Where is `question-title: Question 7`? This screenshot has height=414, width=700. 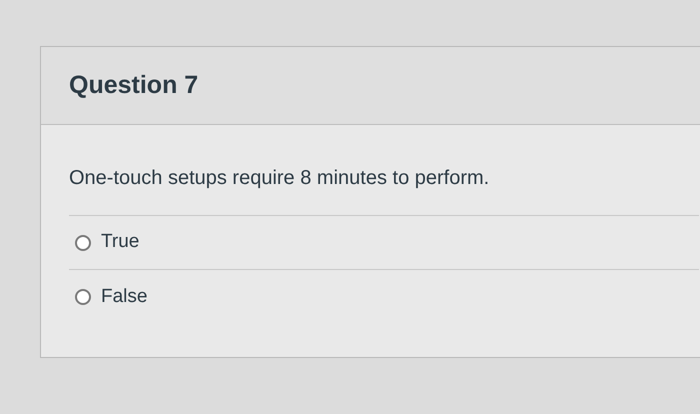 question-title: Question 7 is located at coordinates (133, 85).